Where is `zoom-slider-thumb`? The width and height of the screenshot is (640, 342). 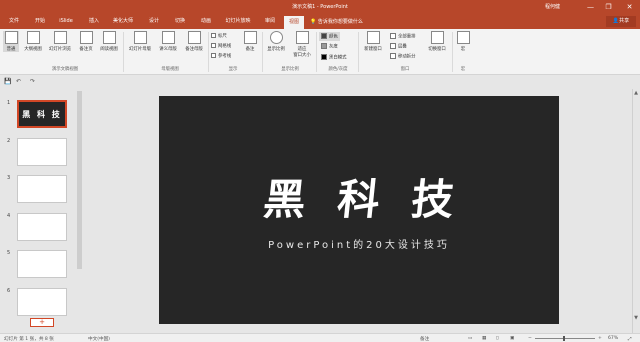
zoom-slider-thumb is located at coordinates (564, 338).